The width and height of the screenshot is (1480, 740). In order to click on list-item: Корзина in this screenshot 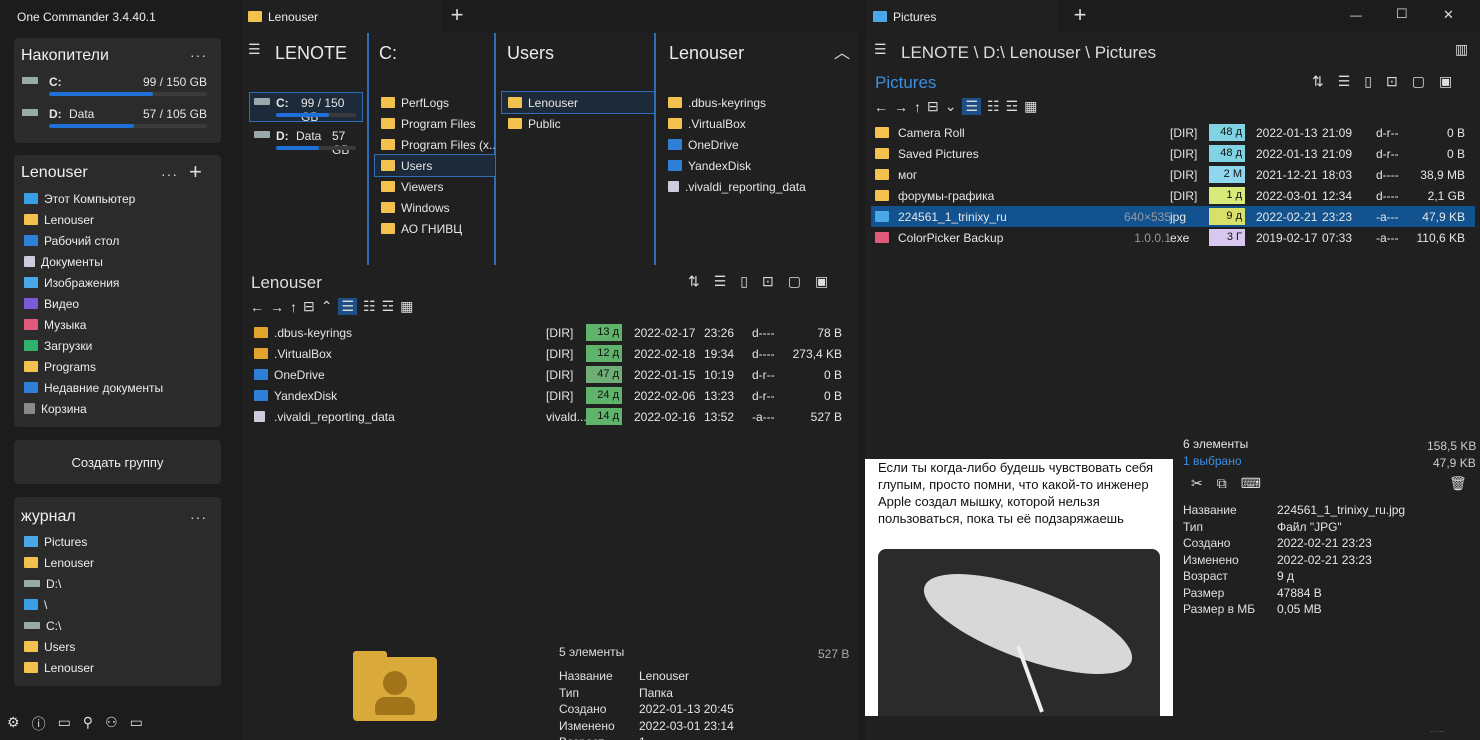, I will do `click(119, 408)`.